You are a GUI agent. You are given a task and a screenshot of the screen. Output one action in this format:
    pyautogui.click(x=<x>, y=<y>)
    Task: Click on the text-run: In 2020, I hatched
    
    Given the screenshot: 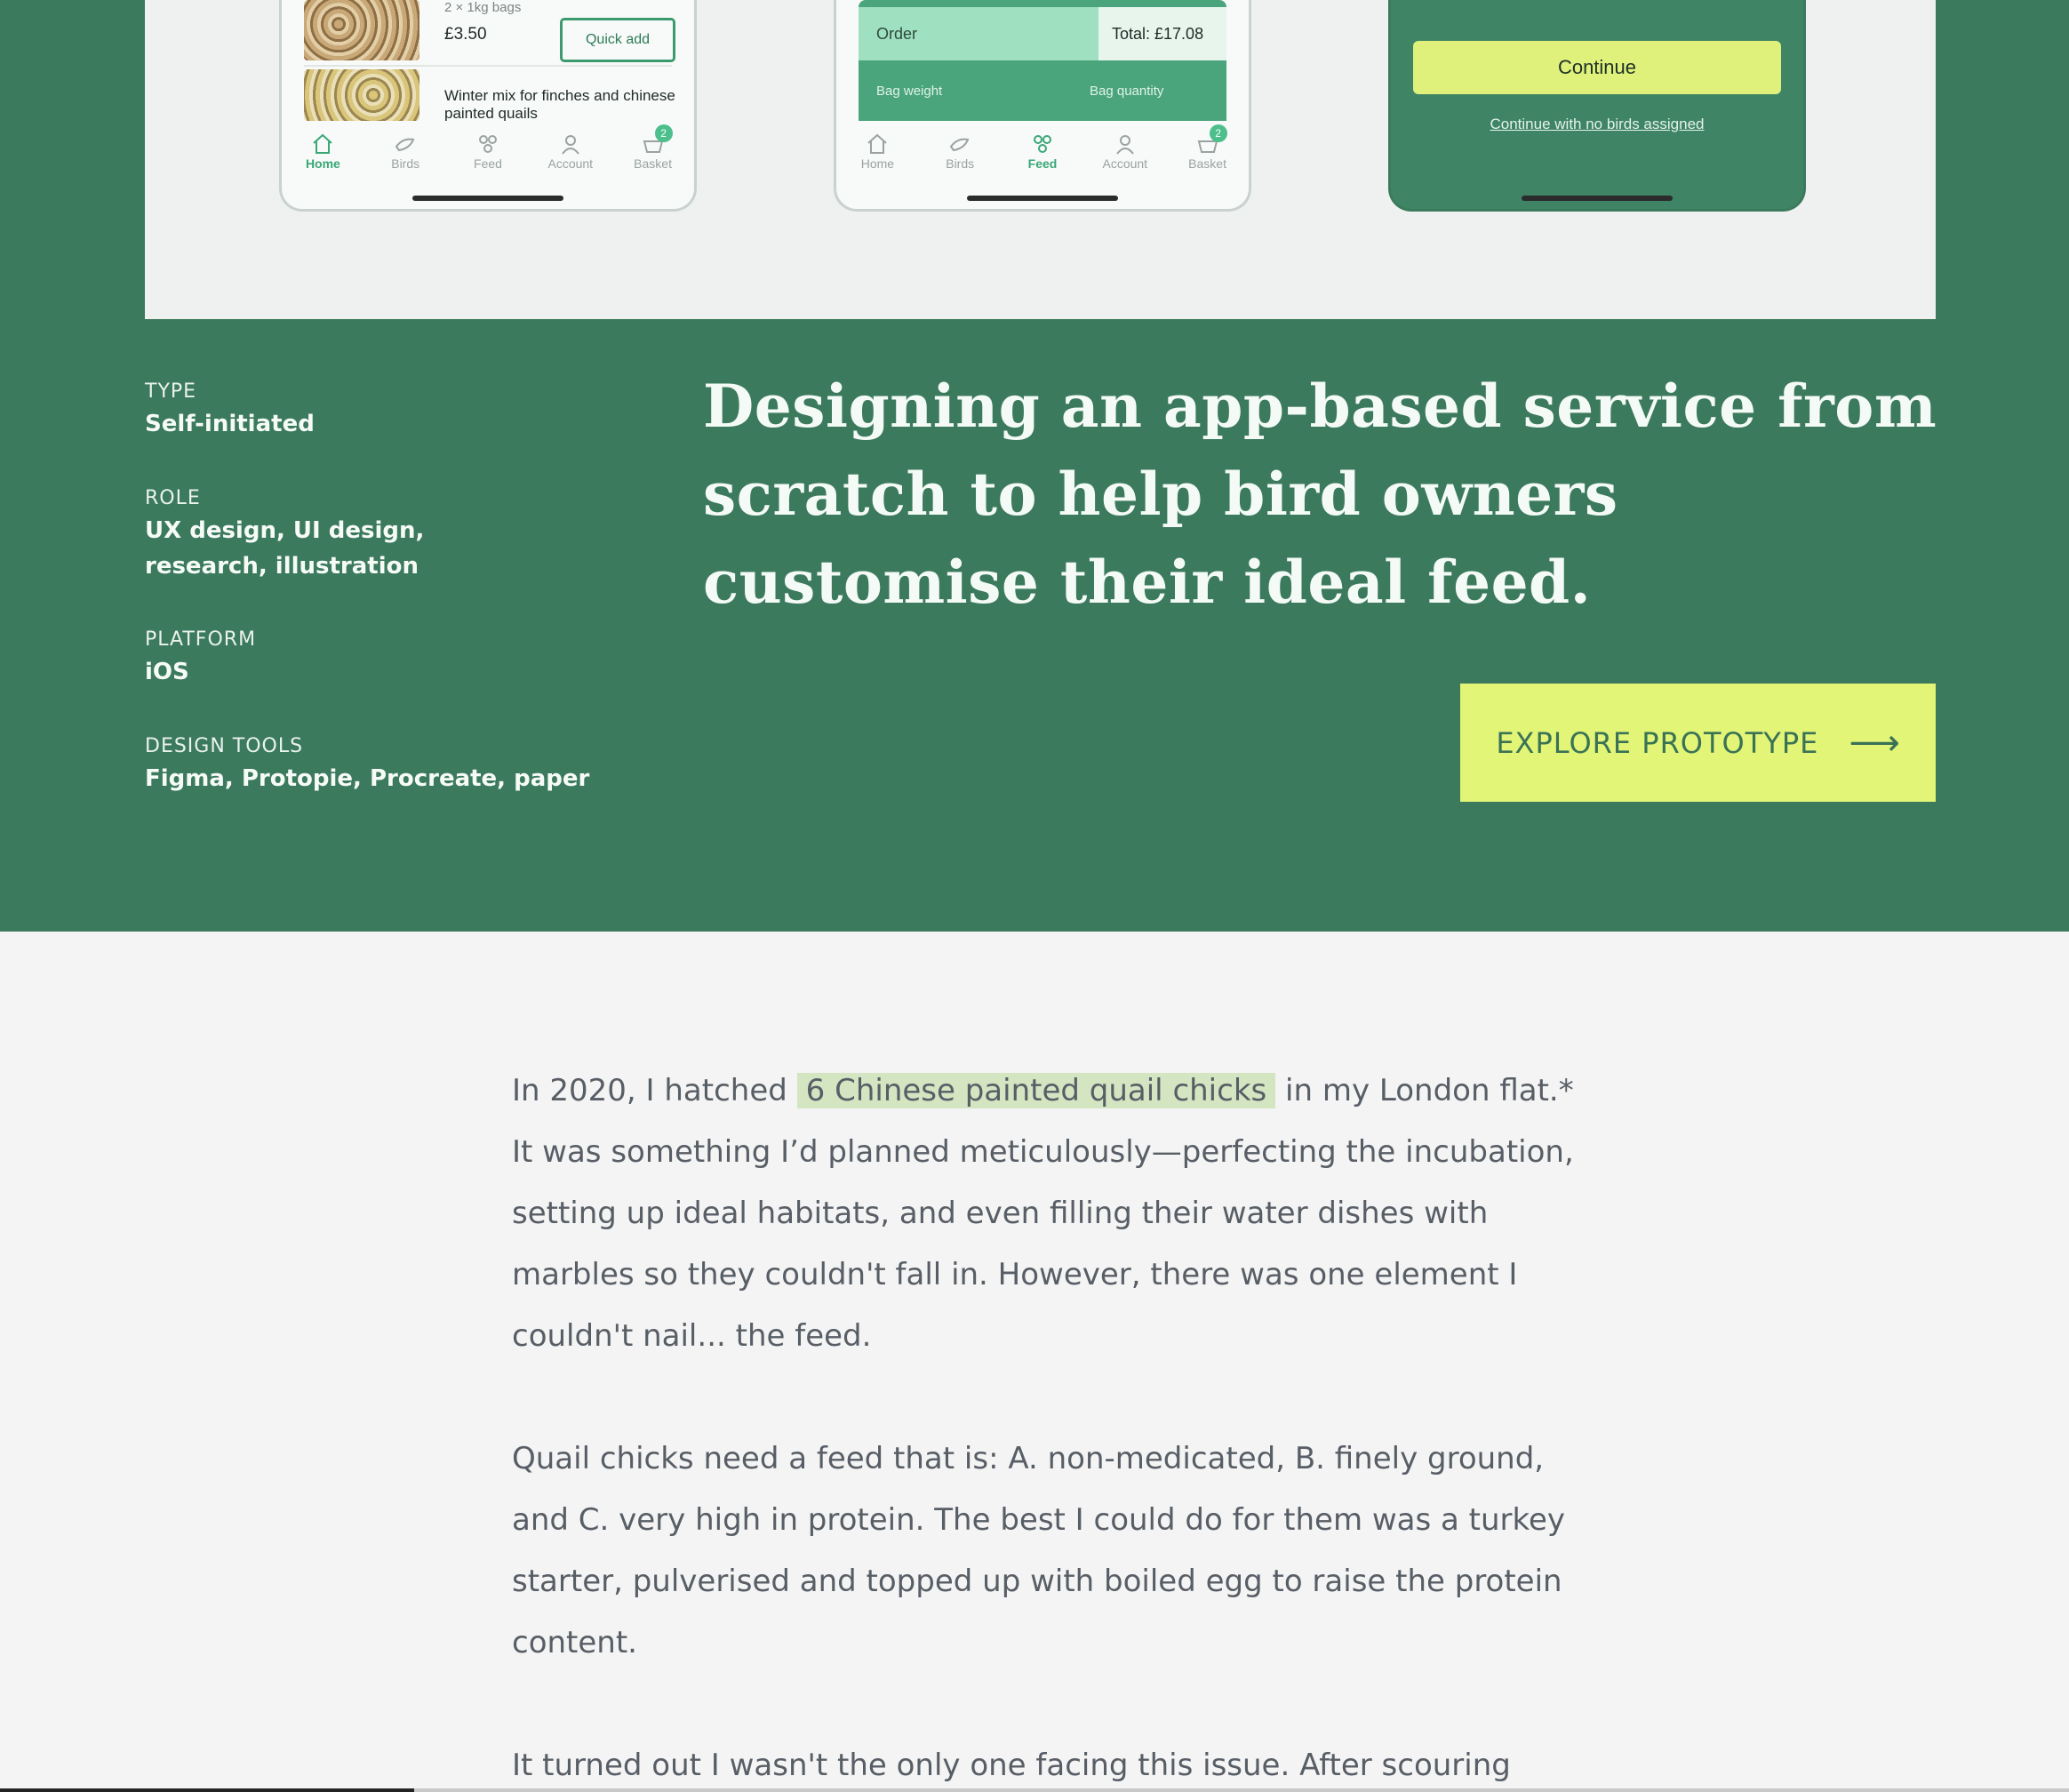 What is the action you would take?
    pyautogui.click(x=654, y=1090)
    